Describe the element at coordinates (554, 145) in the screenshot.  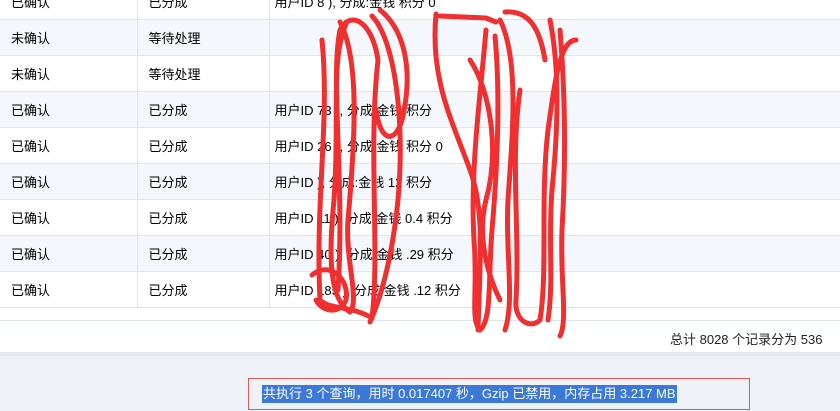
I see `detail-cell: 用户ID 26 ), 分成:金钱 积分 0` at that location.